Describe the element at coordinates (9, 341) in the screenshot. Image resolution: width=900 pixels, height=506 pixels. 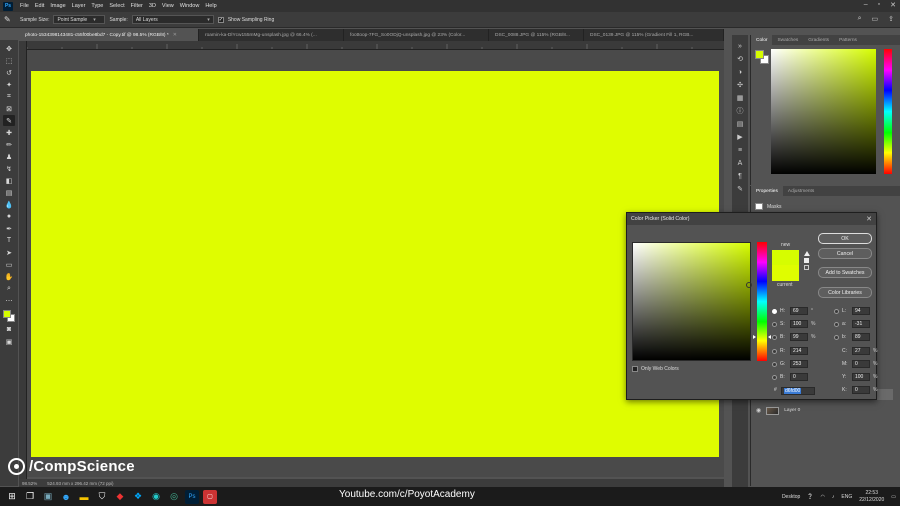
I see `screen-mode-icon: ▣` at that location.